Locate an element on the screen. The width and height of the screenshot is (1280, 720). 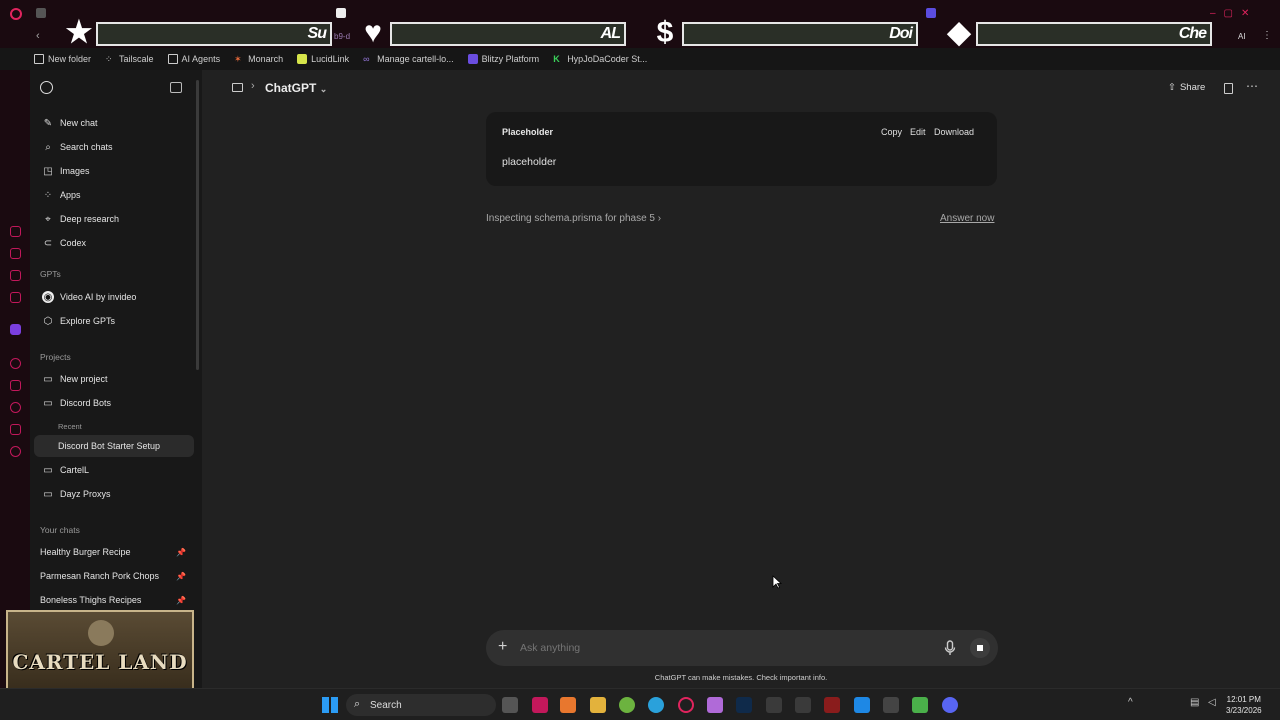
sidebar-codex: ⊂ Codex is located at coordinates (114, 243).